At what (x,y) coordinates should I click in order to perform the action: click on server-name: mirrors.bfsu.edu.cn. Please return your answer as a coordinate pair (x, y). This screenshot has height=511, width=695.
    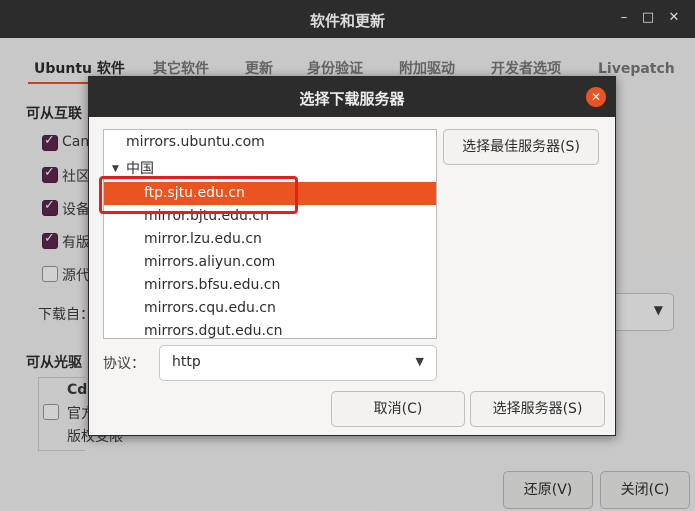
    Looking at the image, I should click on (212, 285).